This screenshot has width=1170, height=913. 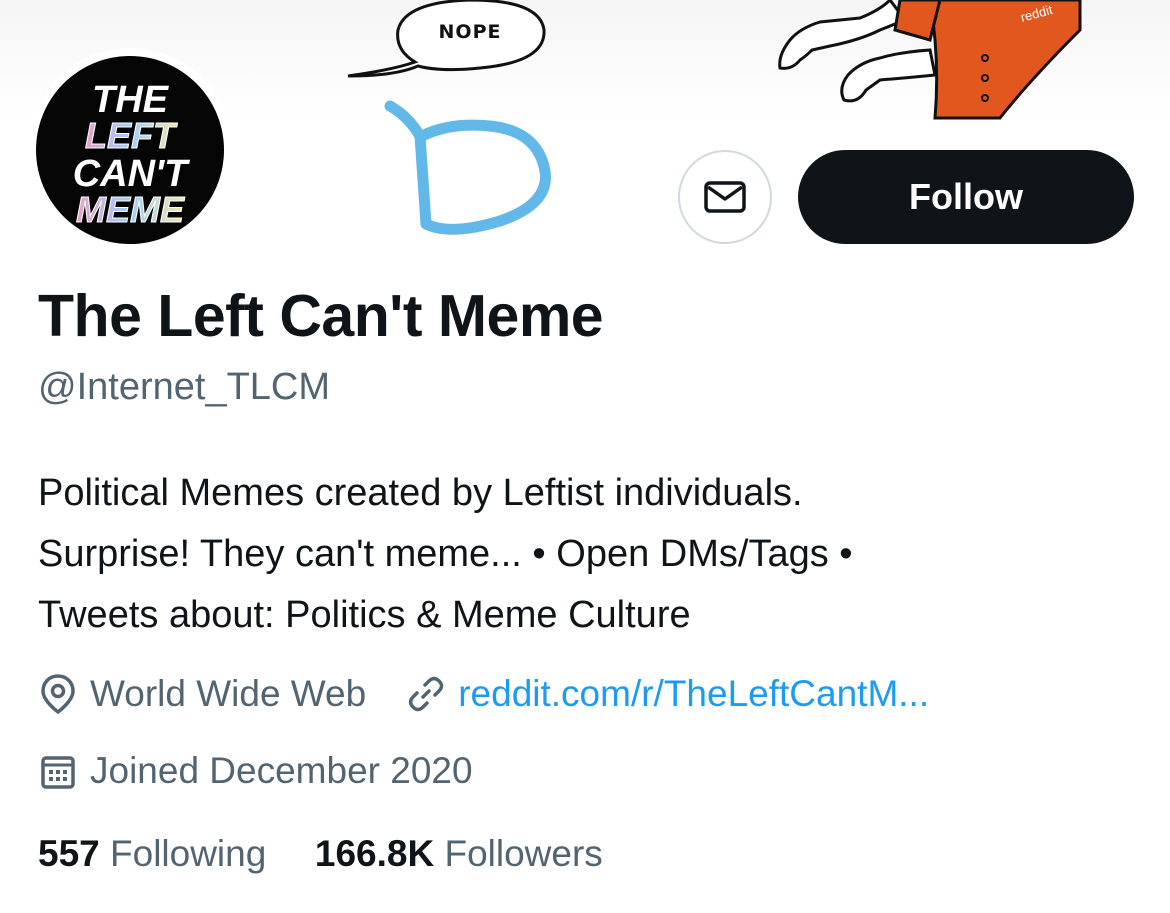 I want to click on followers-label: Followers, so click(x=523, y=853).